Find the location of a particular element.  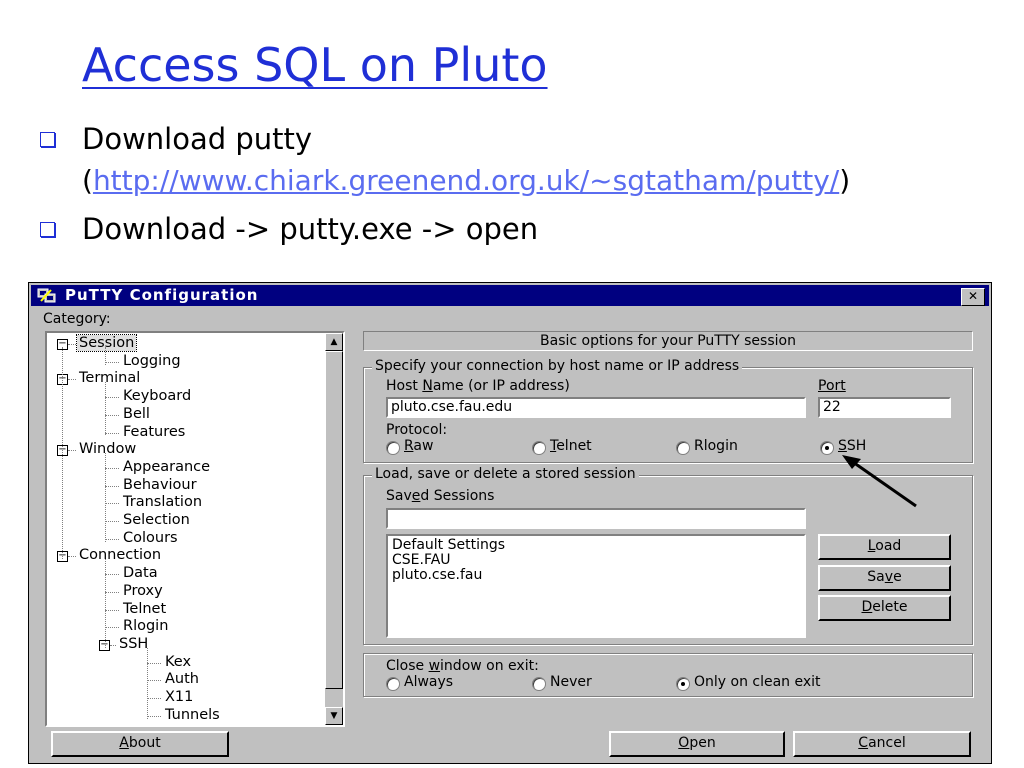

tree-item-label: Keyboard is located at coordinates (157, 396).